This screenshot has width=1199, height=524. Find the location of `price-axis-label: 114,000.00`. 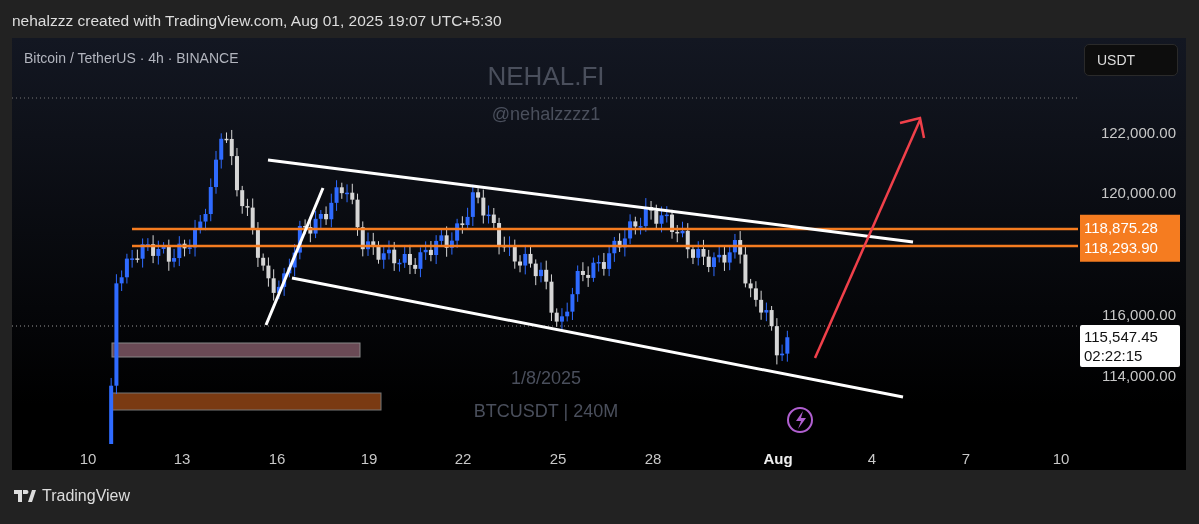

price-axis-label: 114,000.00 is located at coordinates (1139, 375).